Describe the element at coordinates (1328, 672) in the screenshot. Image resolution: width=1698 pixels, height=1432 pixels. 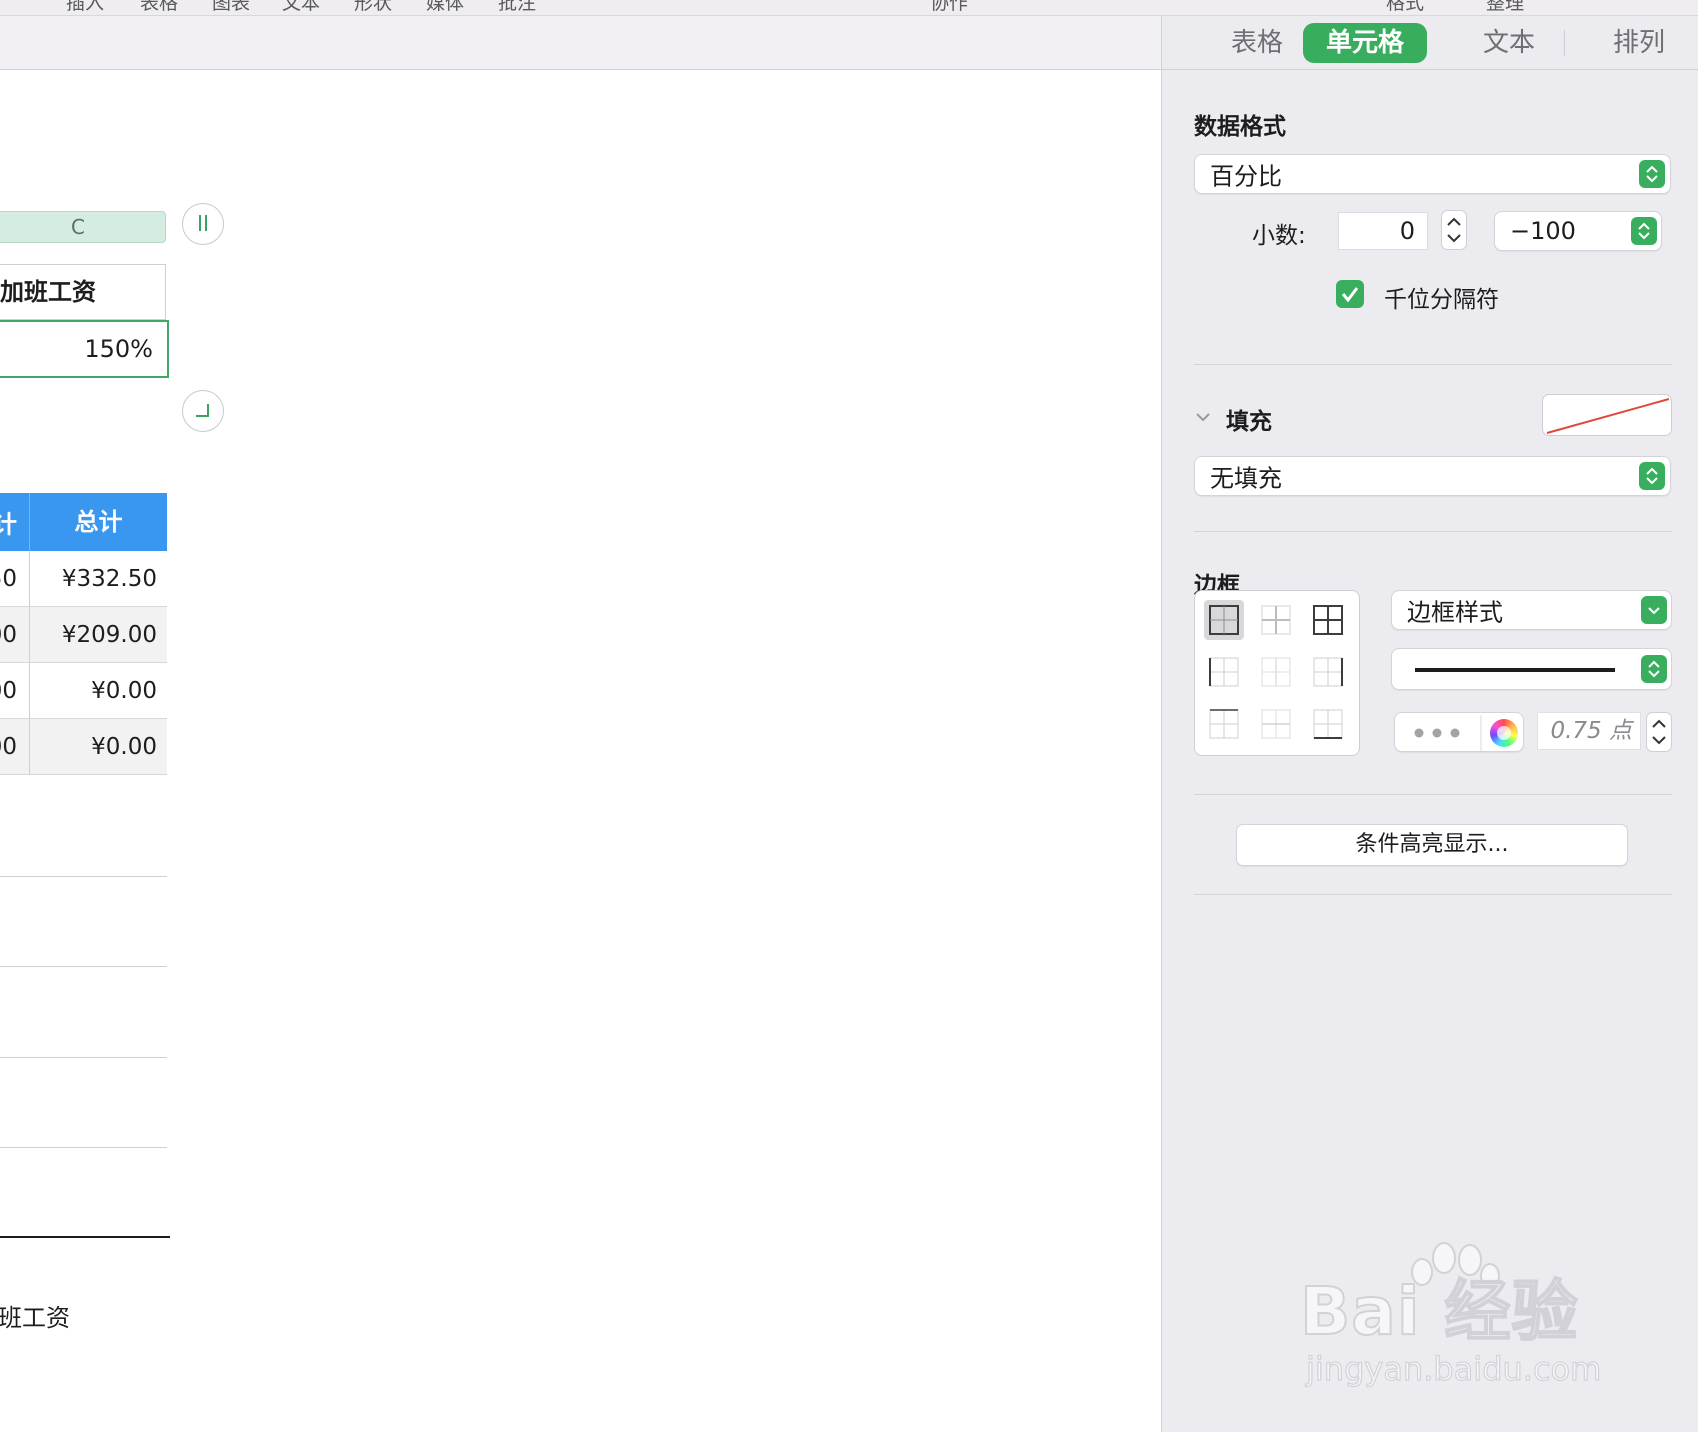
I see `border-right-icon` at that location.